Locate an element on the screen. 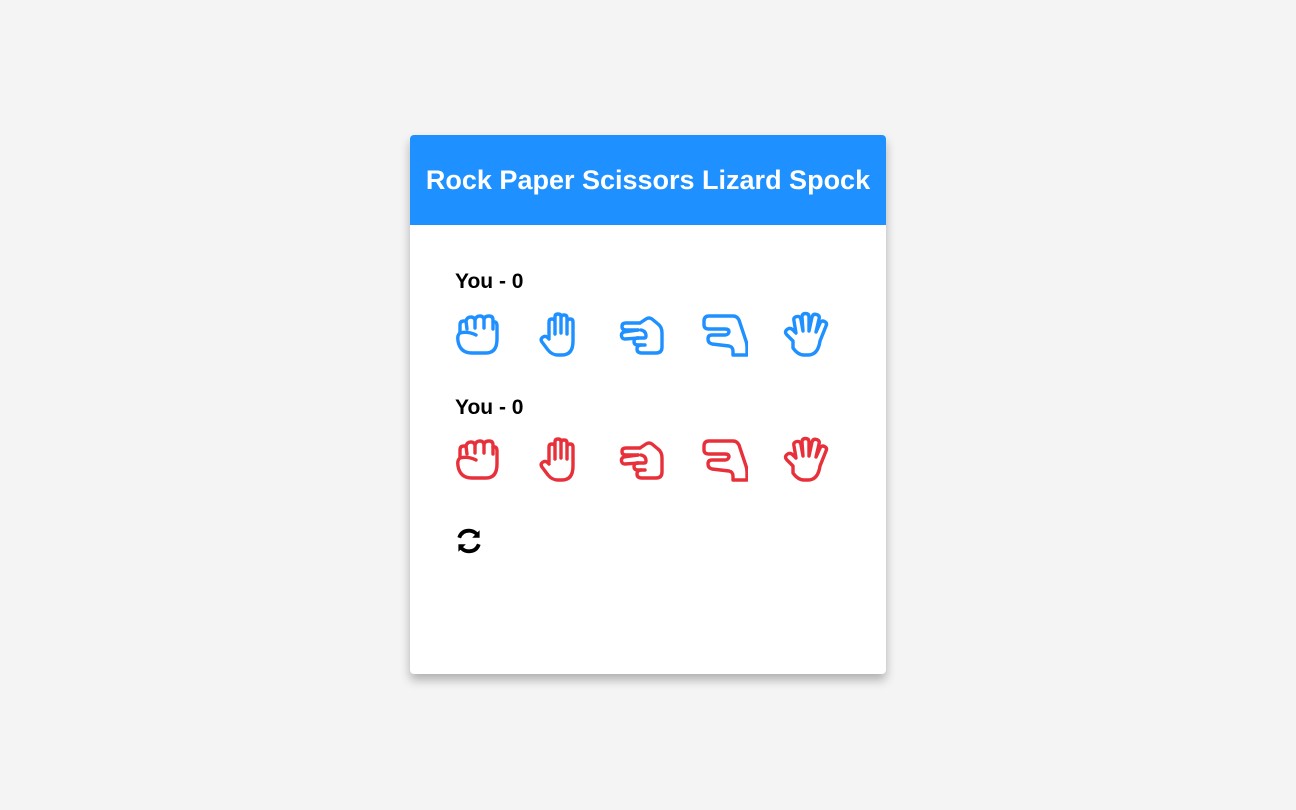 This screenshot has width=1296, height=810. player-score-value: 0 is located at coordinates (517, 281).